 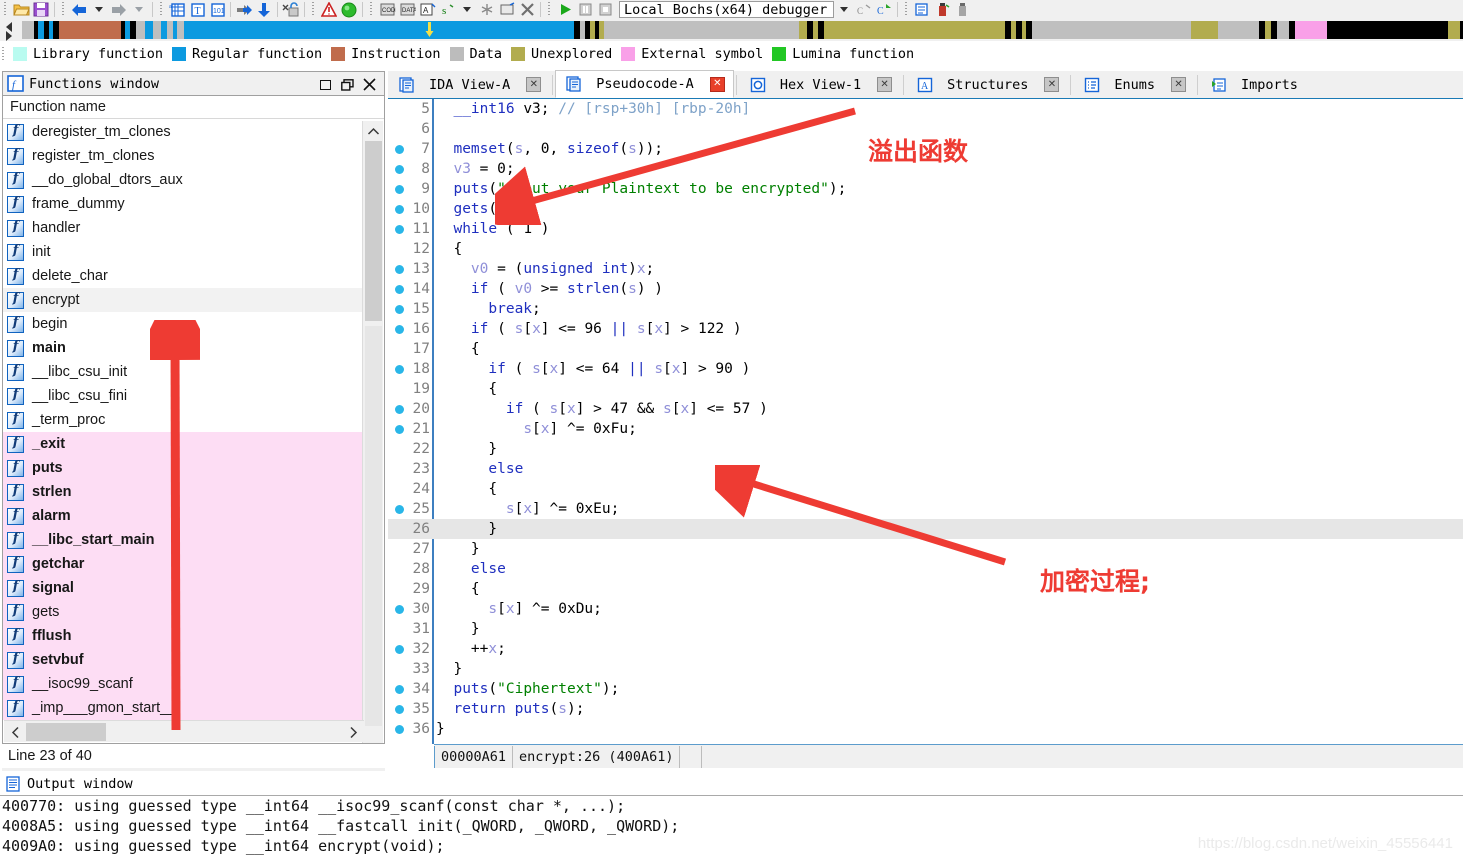 I want to click on save-icon, so click(x=41, y=9).